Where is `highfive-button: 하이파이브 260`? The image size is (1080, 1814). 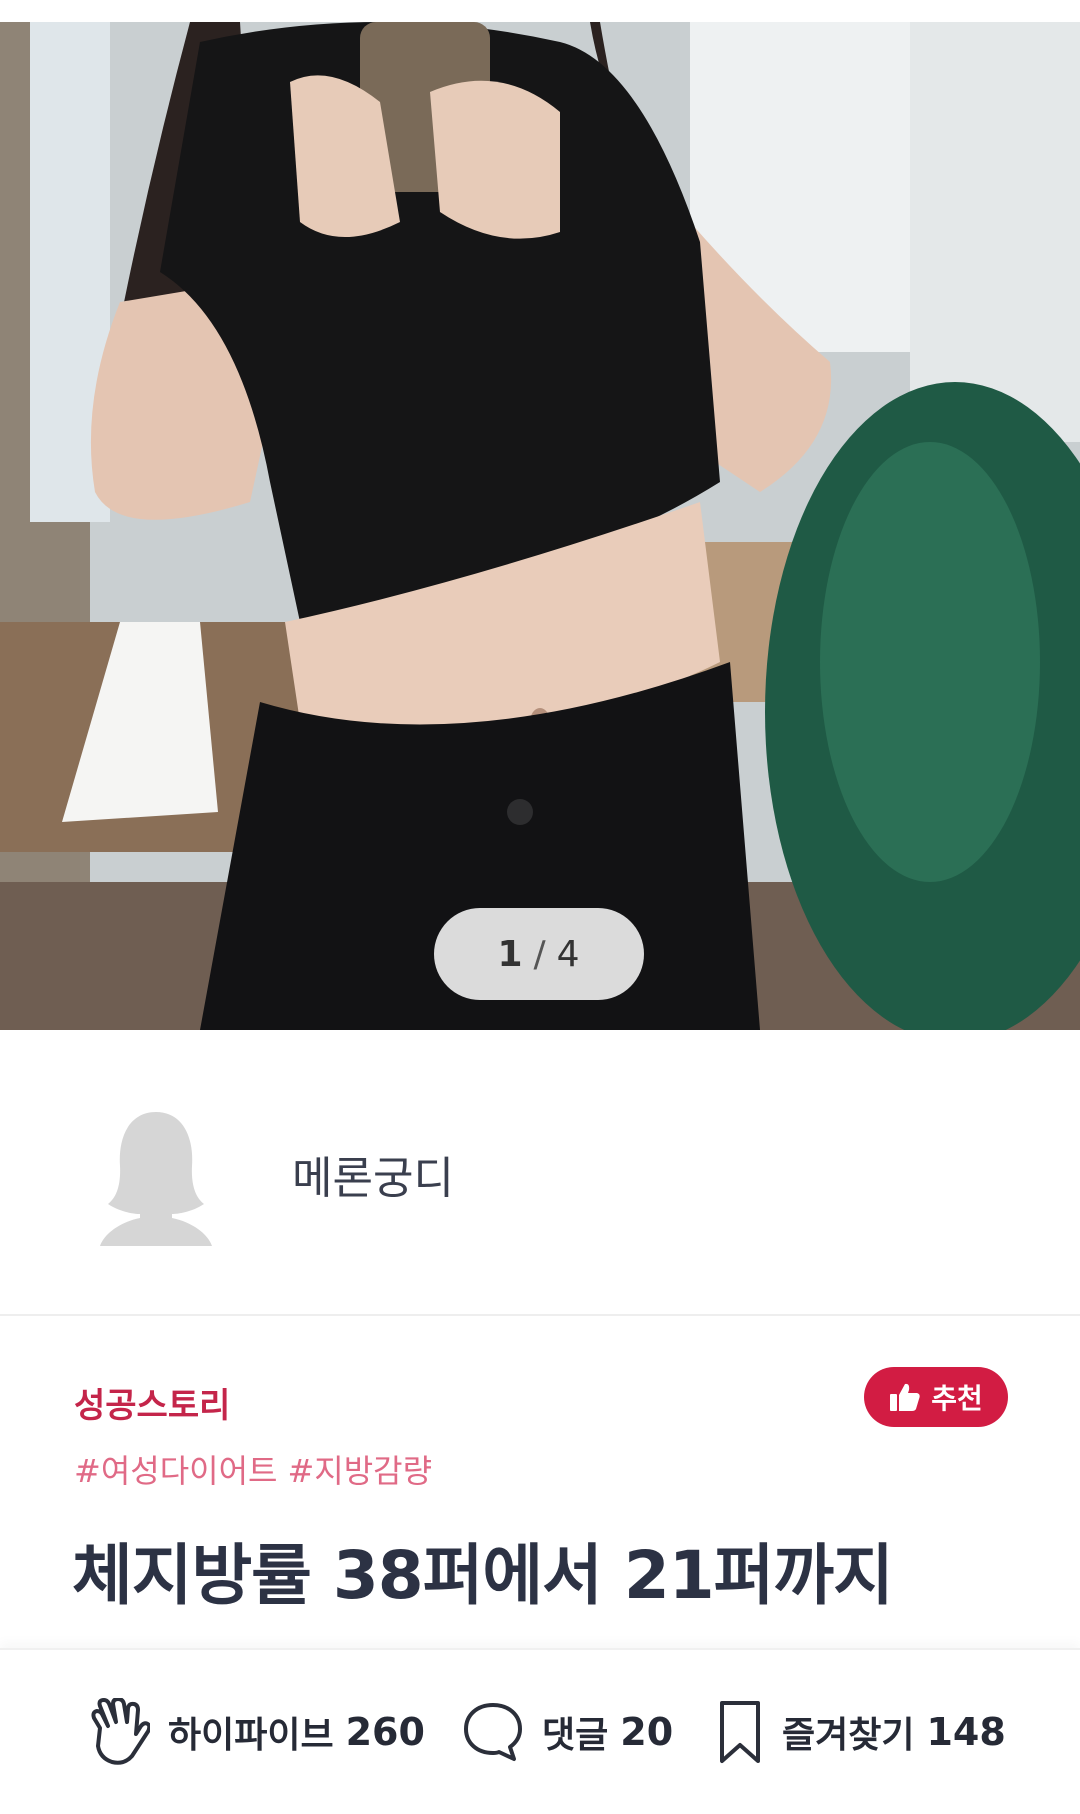
highfive-button: 하이파이브 260 is located at coordinates (255, 1732).